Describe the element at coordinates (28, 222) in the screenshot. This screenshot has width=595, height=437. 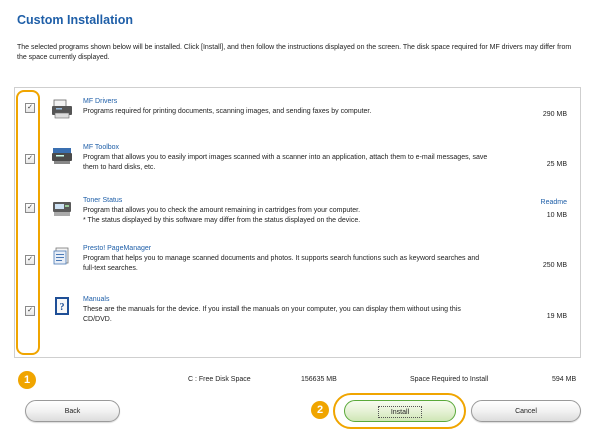
I see `checkbox-column-highlight` at that location.